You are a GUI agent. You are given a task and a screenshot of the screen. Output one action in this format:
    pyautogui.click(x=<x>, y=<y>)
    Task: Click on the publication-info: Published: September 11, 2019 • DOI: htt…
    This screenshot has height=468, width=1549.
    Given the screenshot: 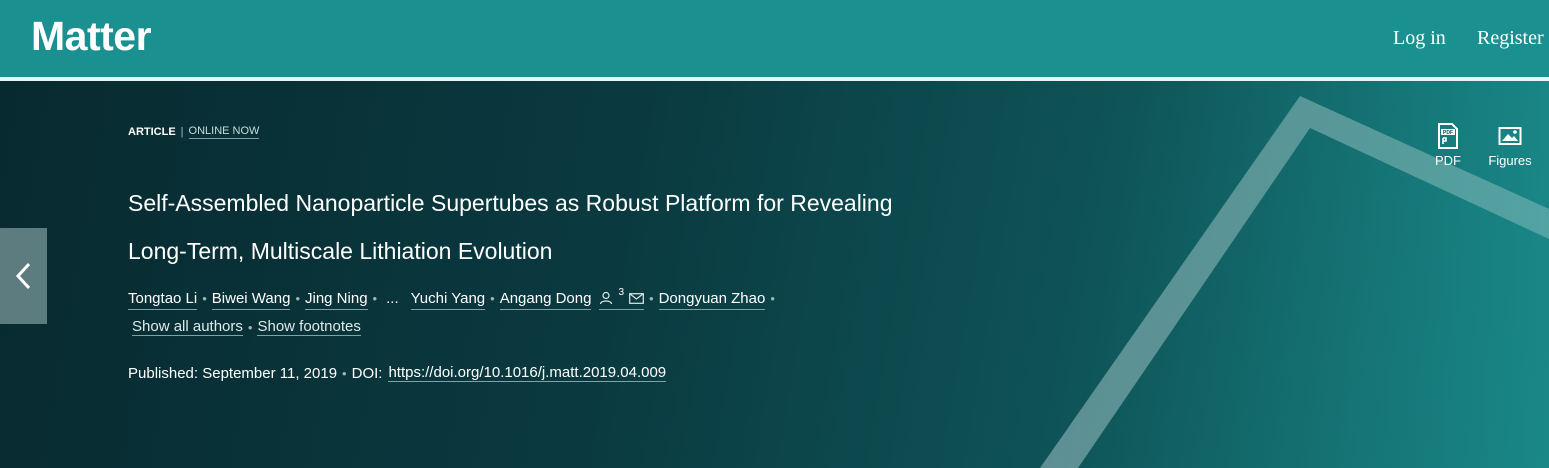 What is the action you would take?
    pyautogui.click(x=397, y=373)
    